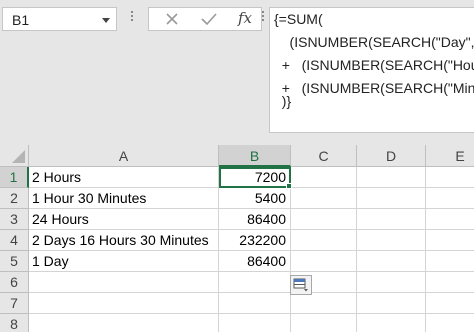  What do you see at coordinates (450, 219) in the screenshot?
I see `cell-e3` at bounding box center [450, 219].